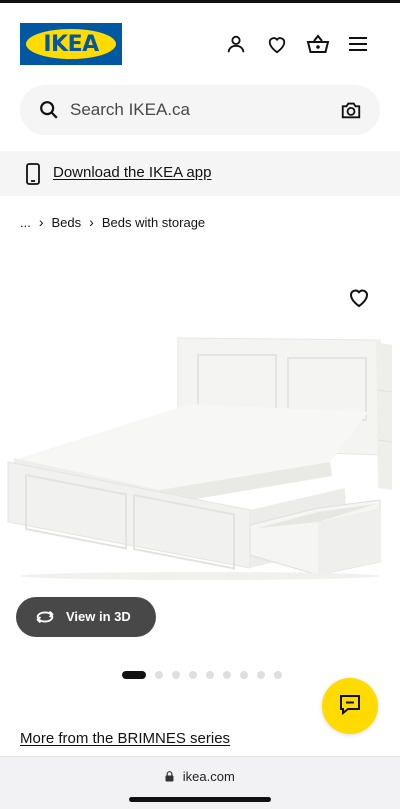 The width and height of the screenshot is (400, 809). I want to click on breadcrumb: ... › Beds › Beds with storage, so click(112, 222).